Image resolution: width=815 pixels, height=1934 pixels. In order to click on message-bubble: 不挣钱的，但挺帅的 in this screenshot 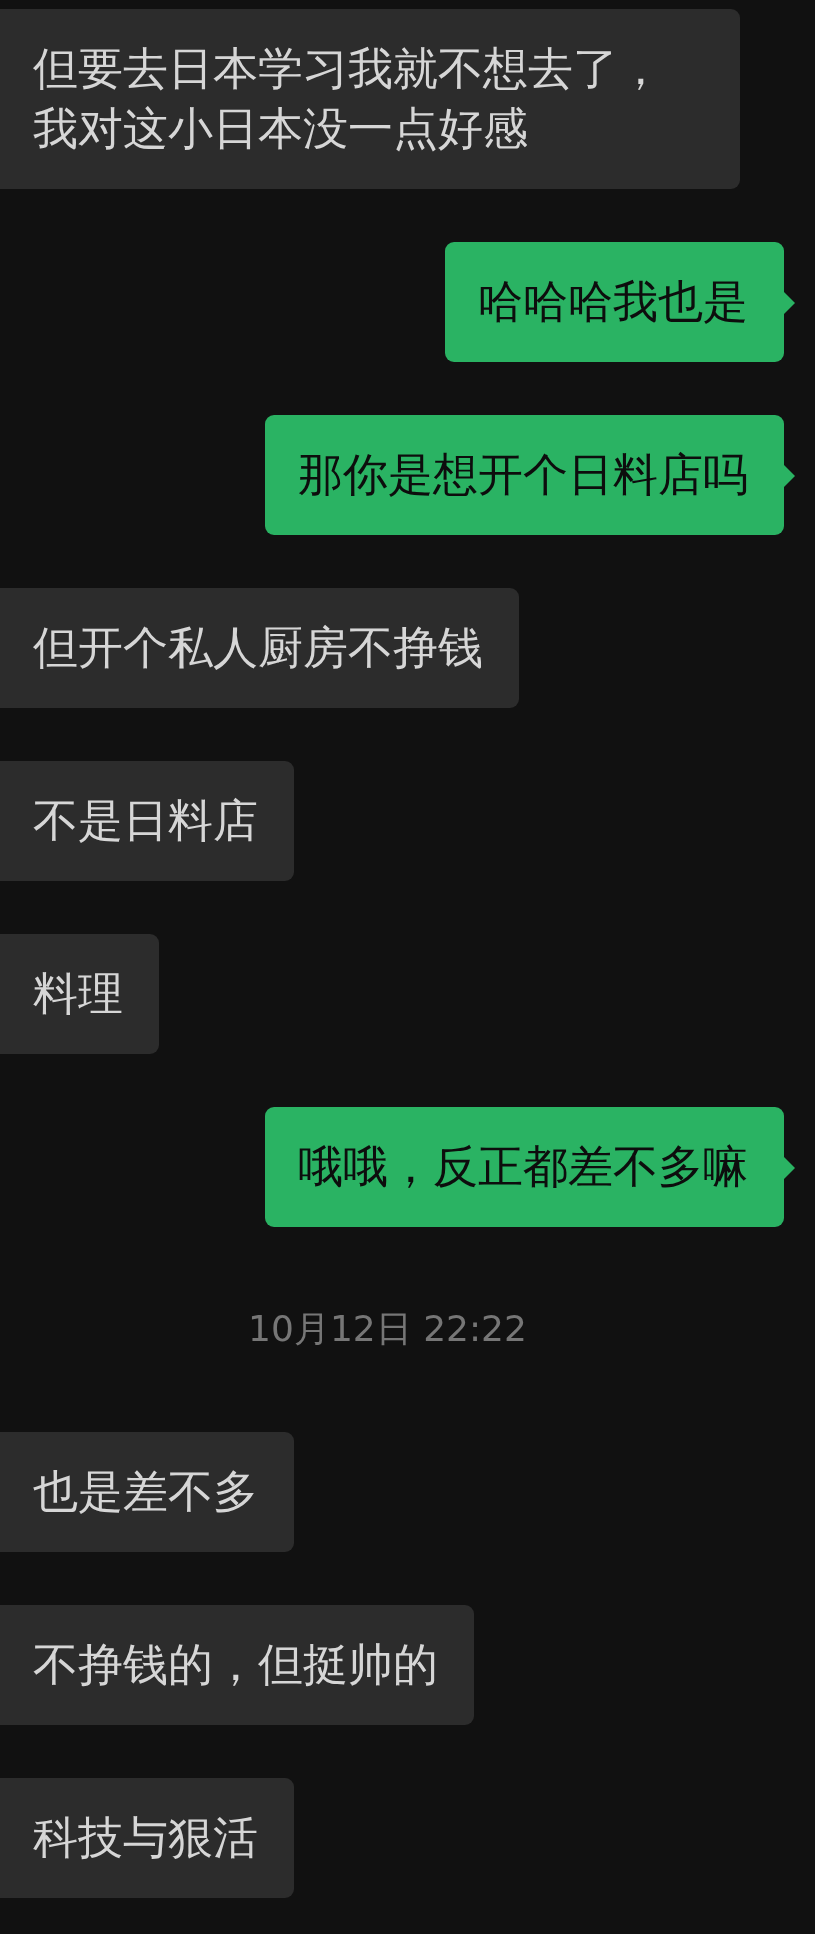, I will do `click(237, 1665)`.